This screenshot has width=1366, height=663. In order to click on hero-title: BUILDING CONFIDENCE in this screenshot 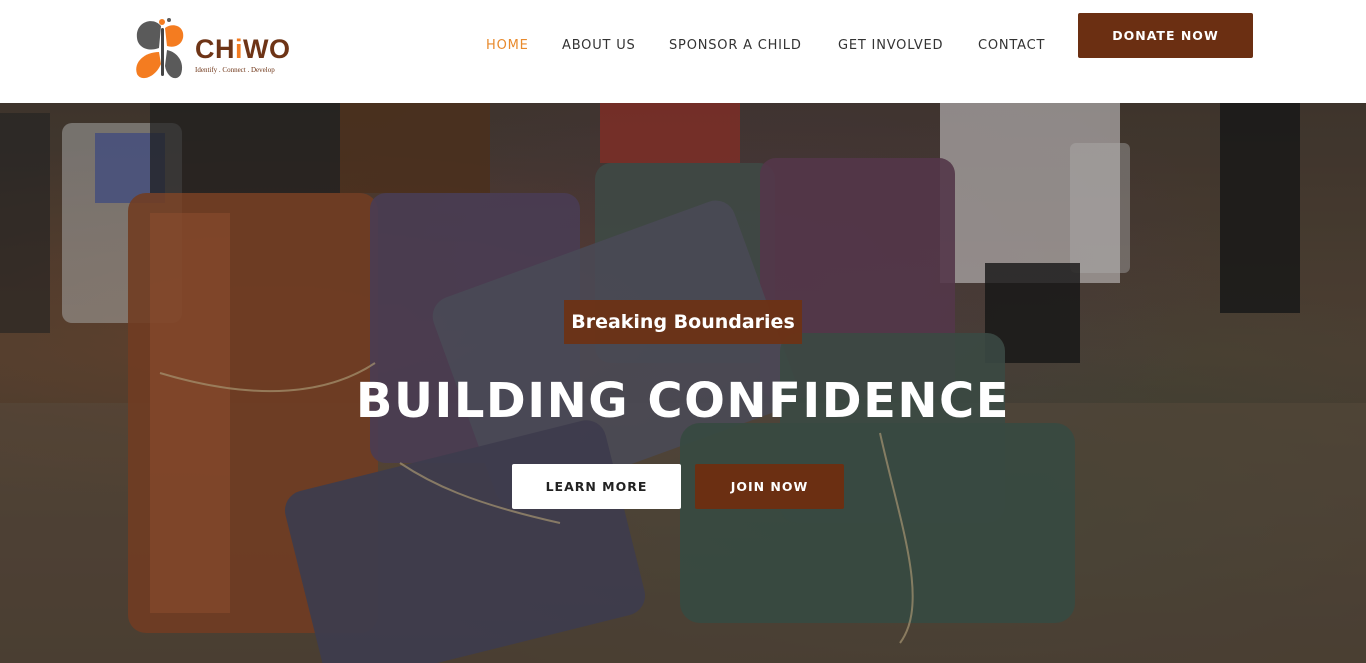, I will do `click(683, 401)`.